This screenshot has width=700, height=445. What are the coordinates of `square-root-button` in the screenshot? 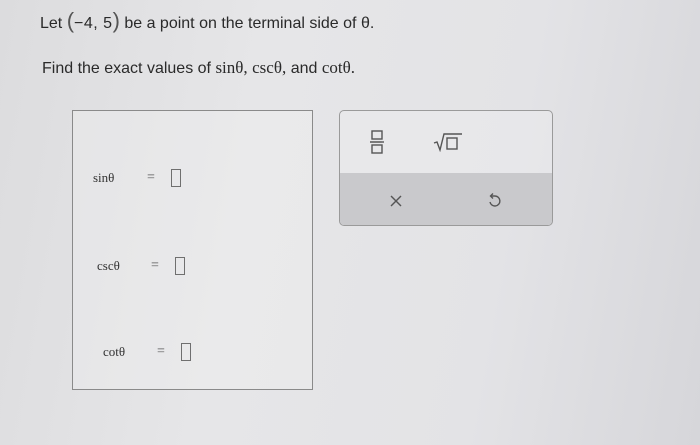 It's located at (448, 142).